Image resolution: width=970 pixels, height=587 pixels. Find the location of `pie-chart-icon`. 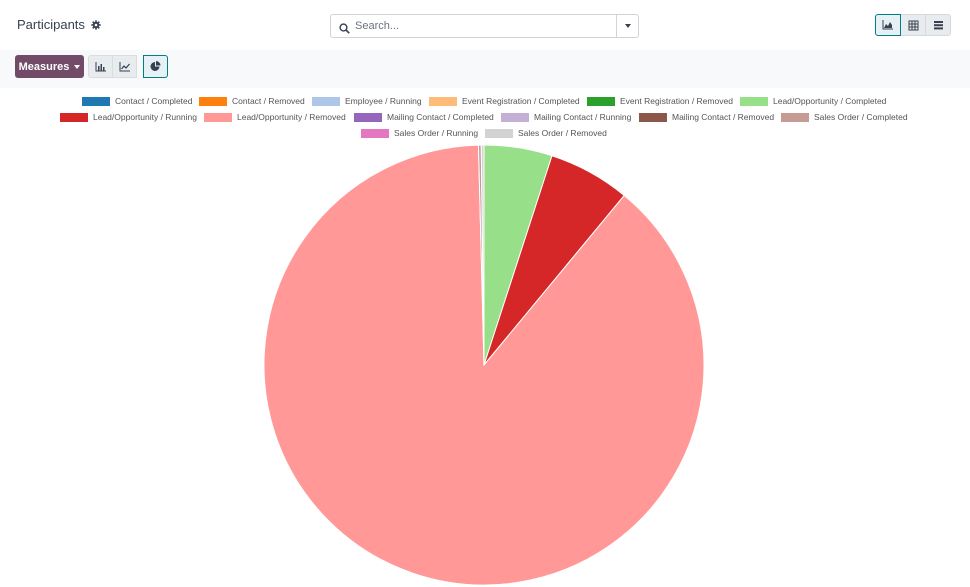

pie-chart-icon is located at coordinates (155, 66).